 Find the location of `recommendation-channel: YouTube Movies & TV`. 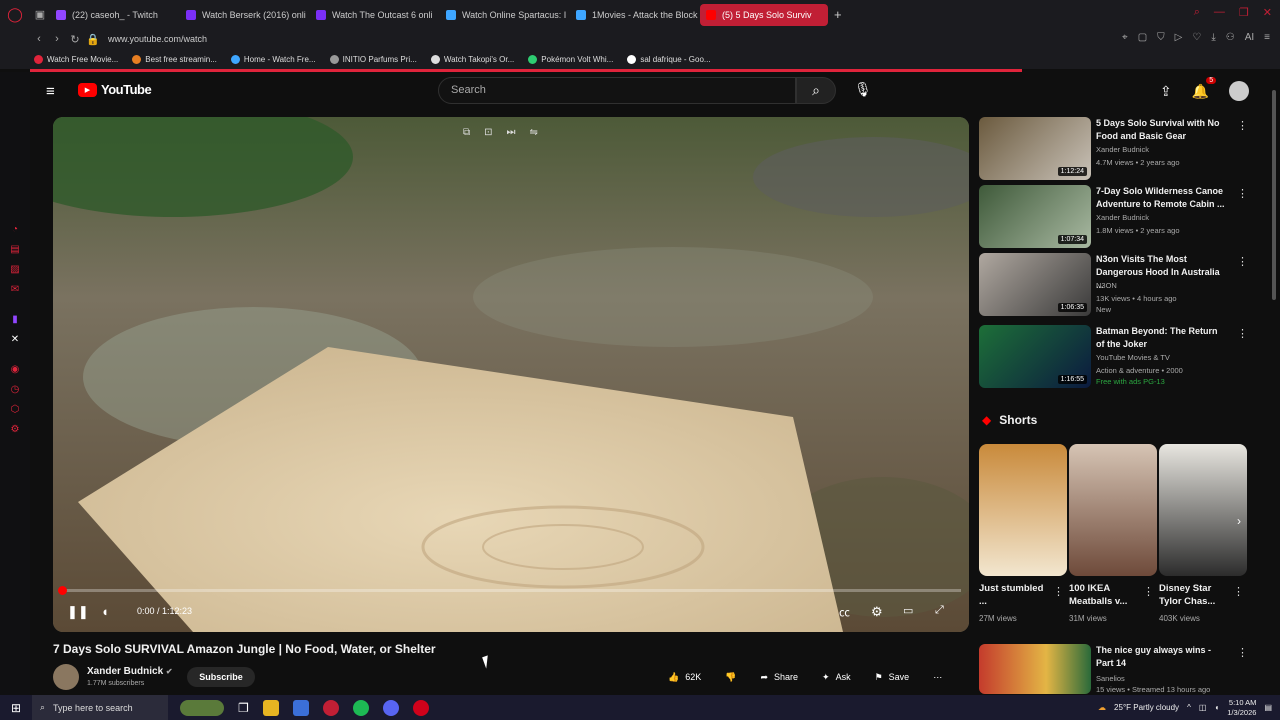

recommendation-channel: YouTube Movies & TV is located at coordinates (1133, 357).